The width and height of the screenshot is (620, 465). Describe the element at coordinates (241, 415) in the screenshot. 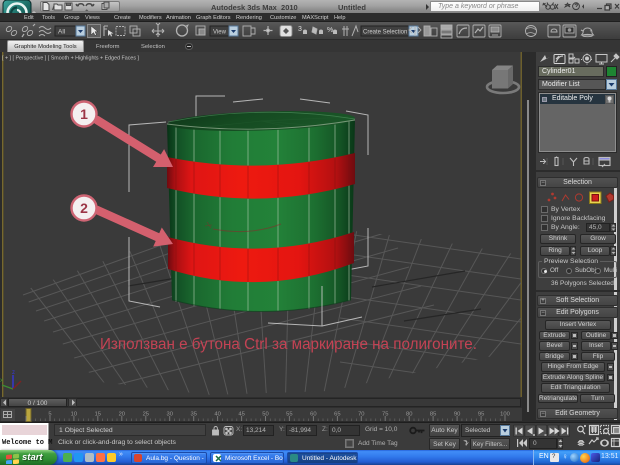

I see `svg-text: 45` at that location.